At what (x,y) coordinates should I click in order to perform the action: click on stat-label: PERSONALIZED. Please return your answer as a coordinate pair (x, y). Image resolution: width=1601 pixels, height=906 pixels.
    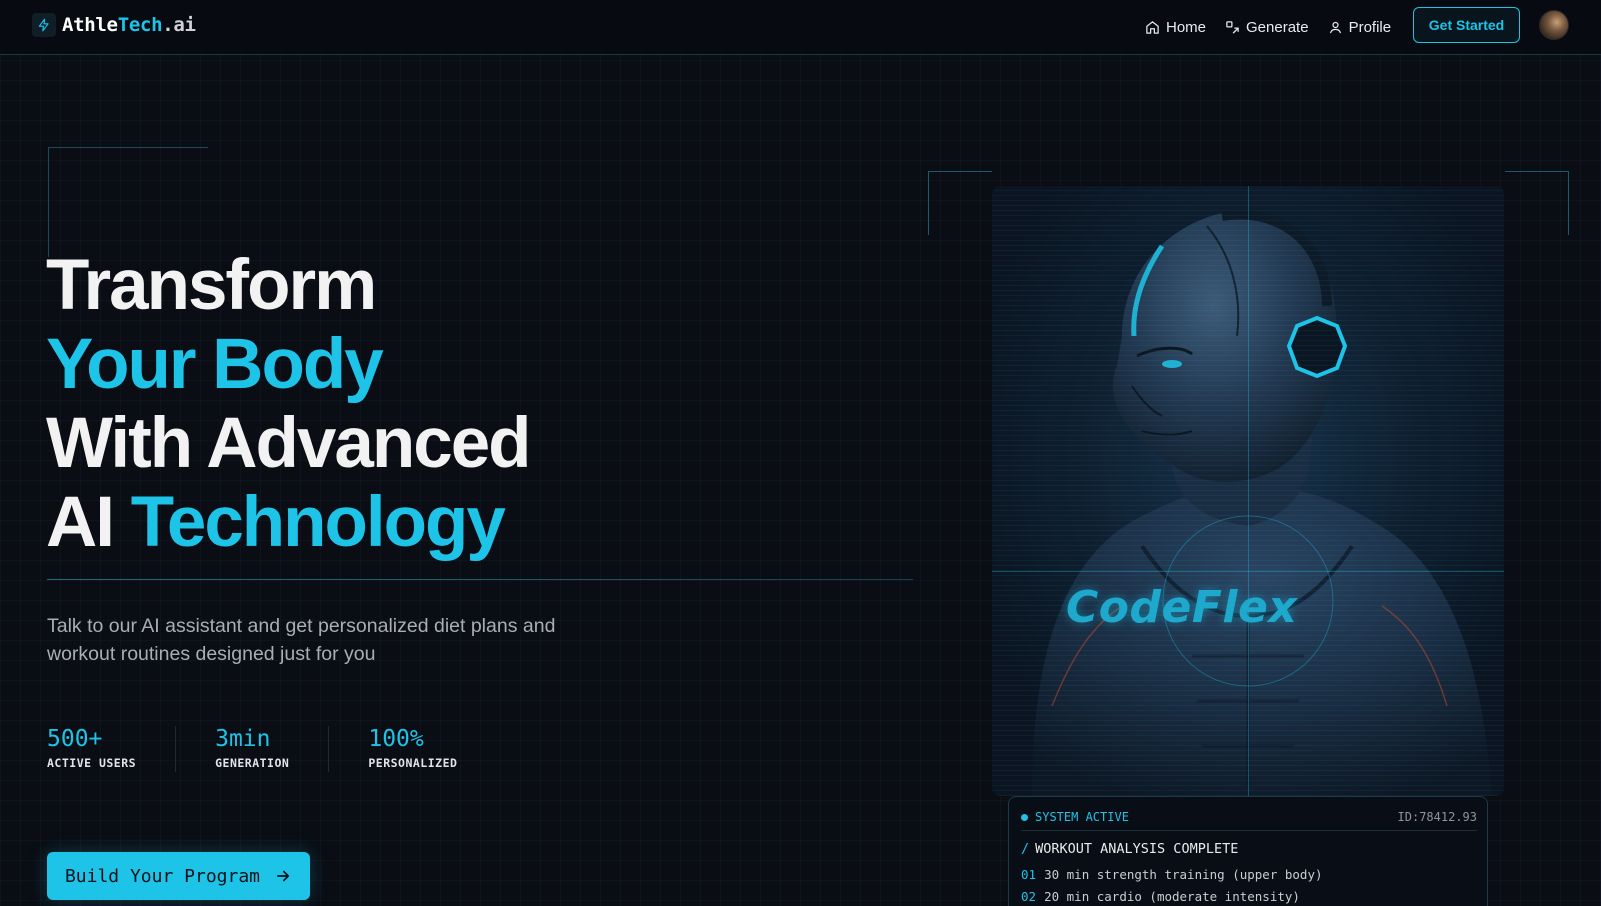
    Looking at the image, I should click on (413, 763).